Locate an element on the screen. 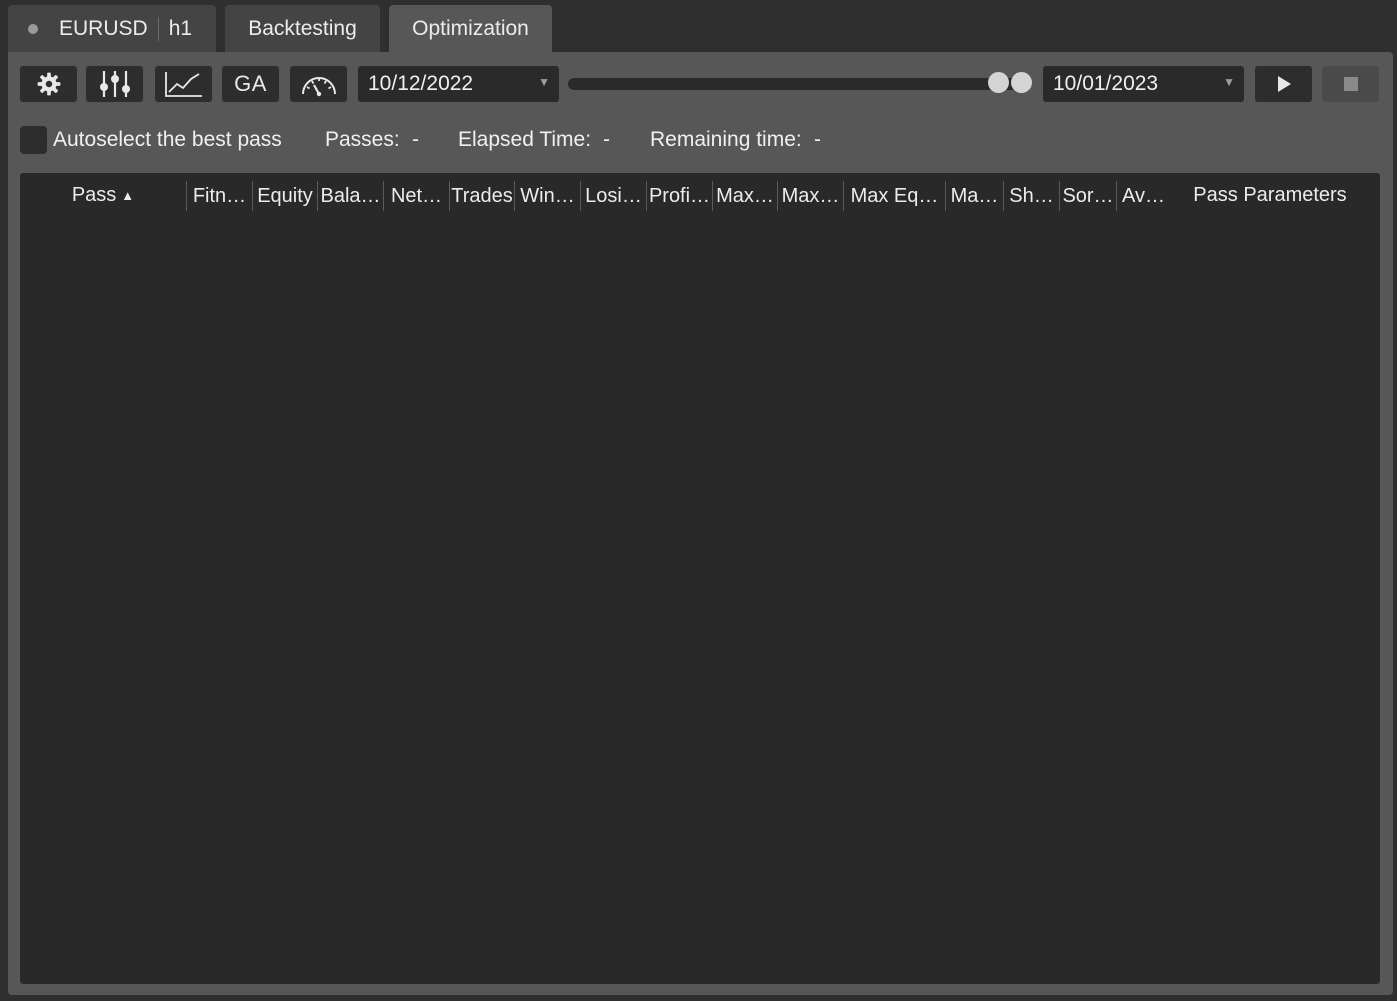 Image resolution: width=1397 pixels, height=1001 pixels. settings-button is located at coordinates (48, 84).